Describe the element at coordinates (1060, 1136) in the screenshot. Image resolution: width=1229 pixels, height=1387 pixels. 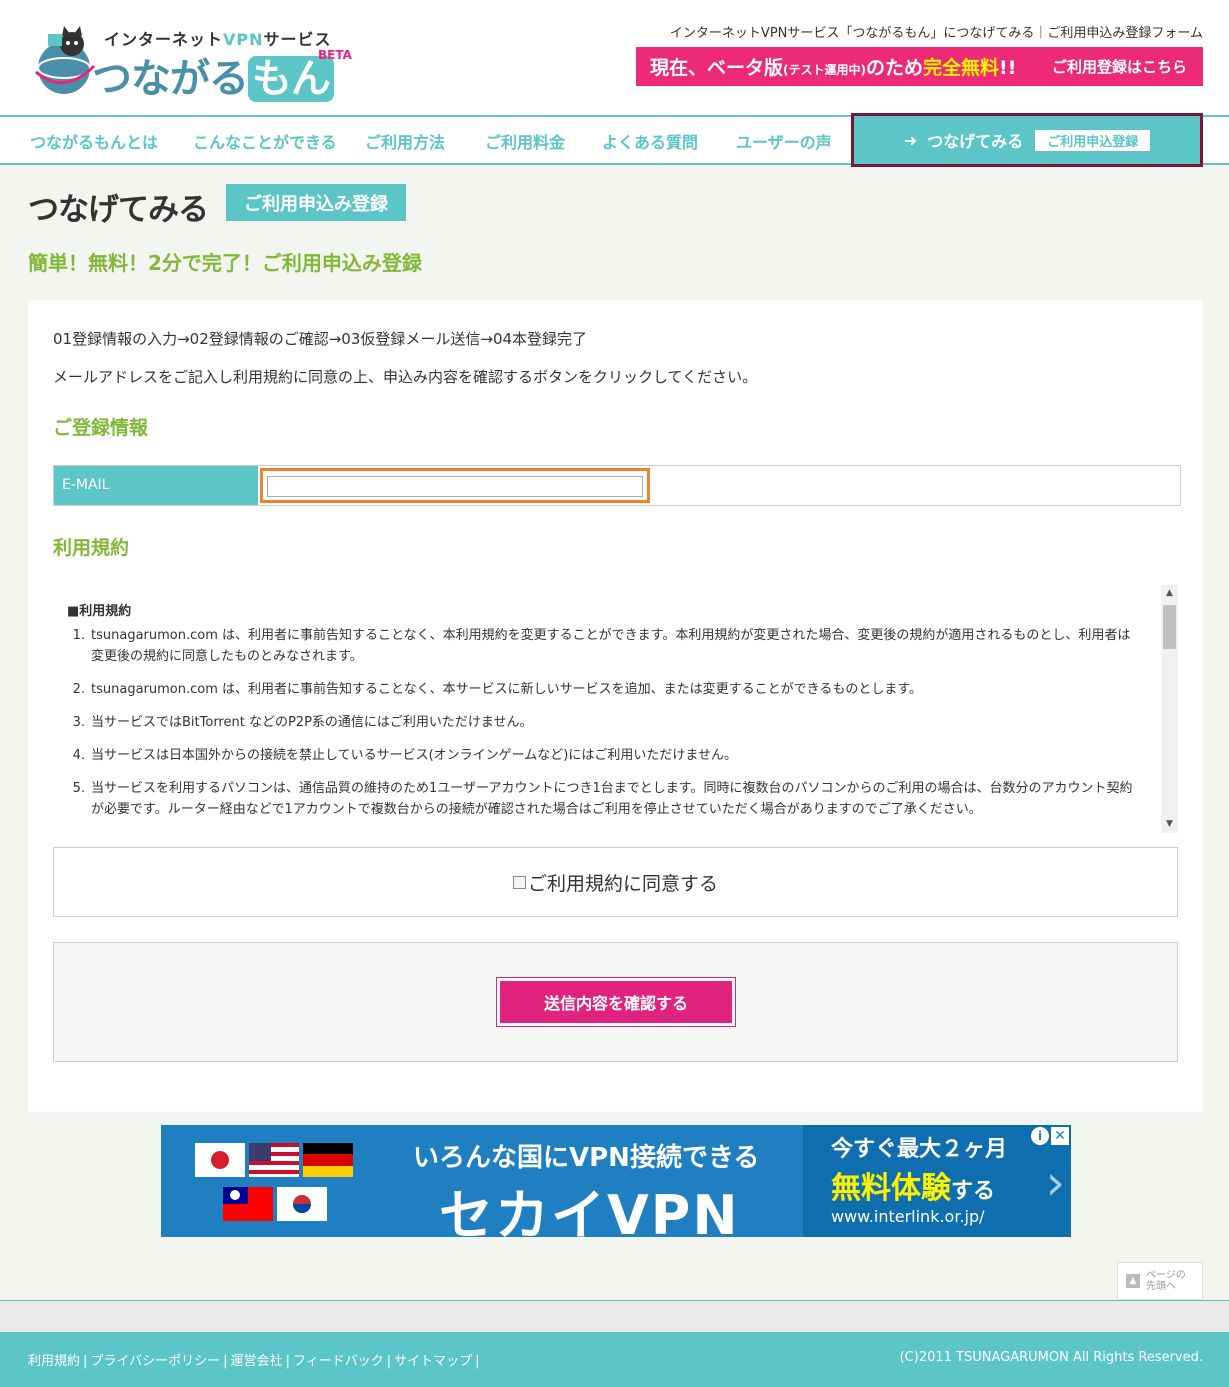
I see `ad-close-icon: ✕` at that location.